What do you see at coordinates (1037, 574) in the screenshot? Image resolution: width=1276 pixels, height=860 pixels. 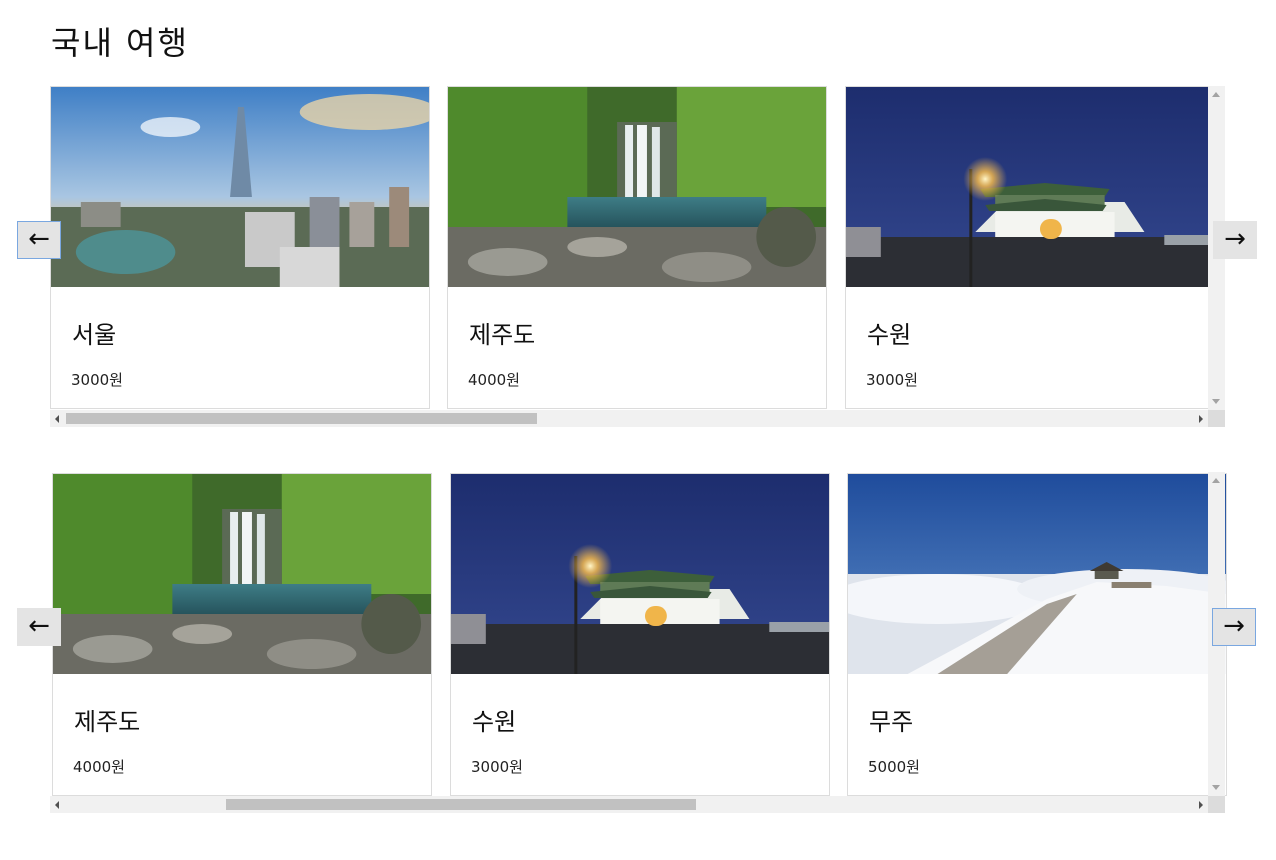 I see `muju-snow-mountain-photo` at bounding box center [1037, 574].